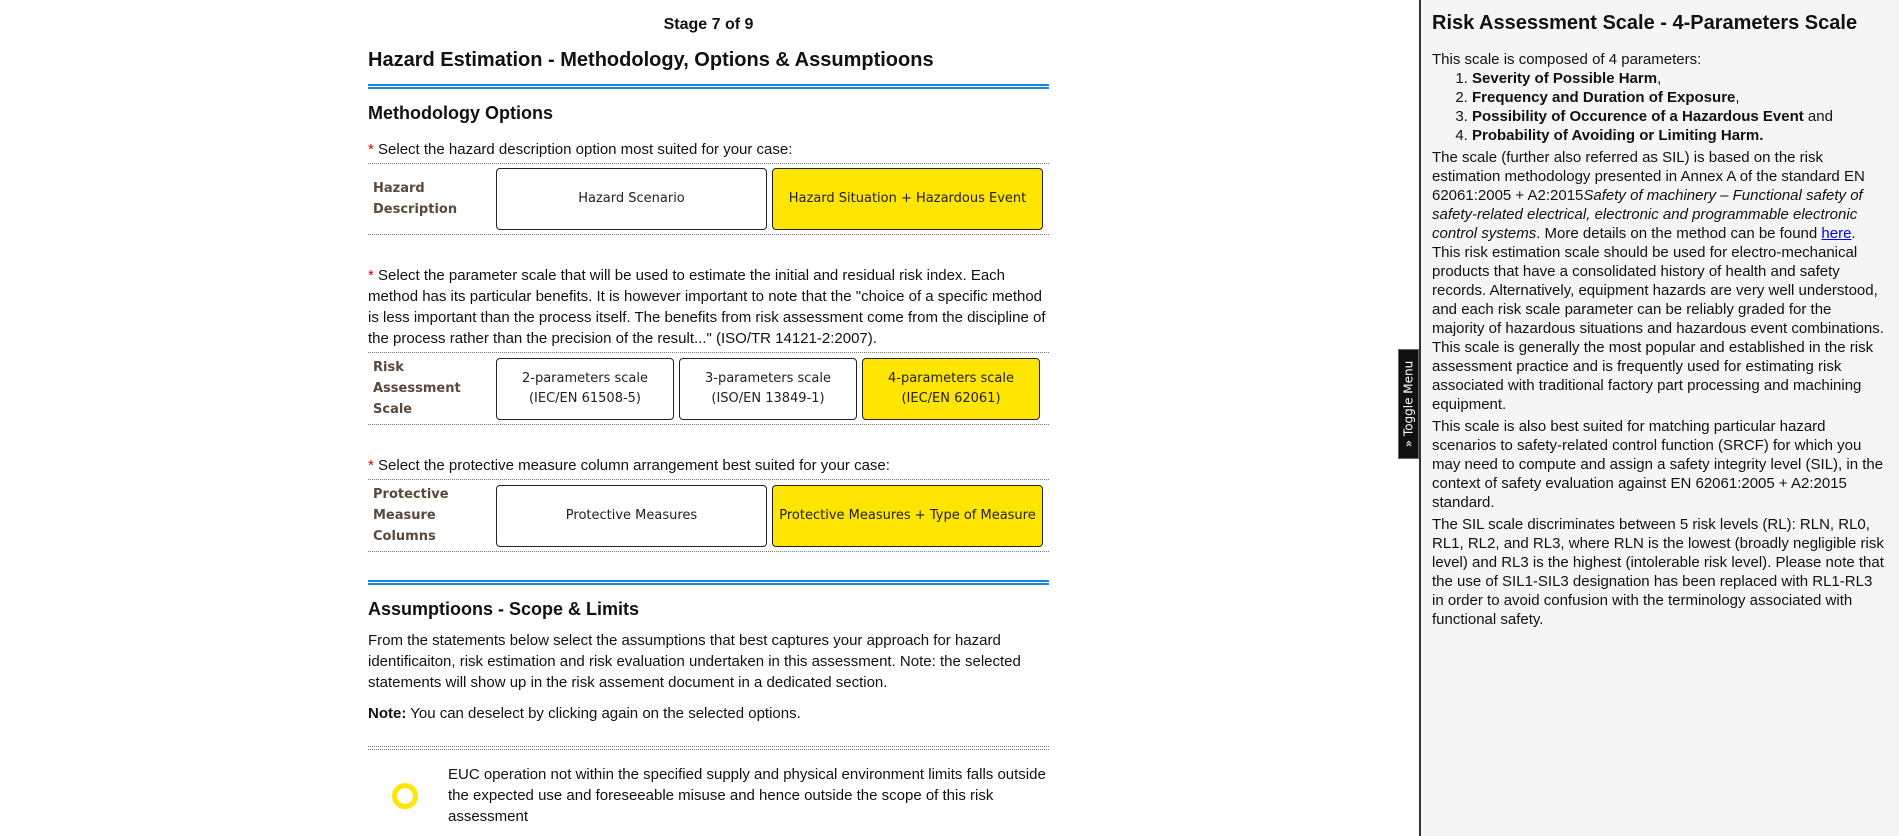  Describe the element at coordinates (460, 113) in the screenshot. I see `methodology-heading: Methodology Options` at that location.